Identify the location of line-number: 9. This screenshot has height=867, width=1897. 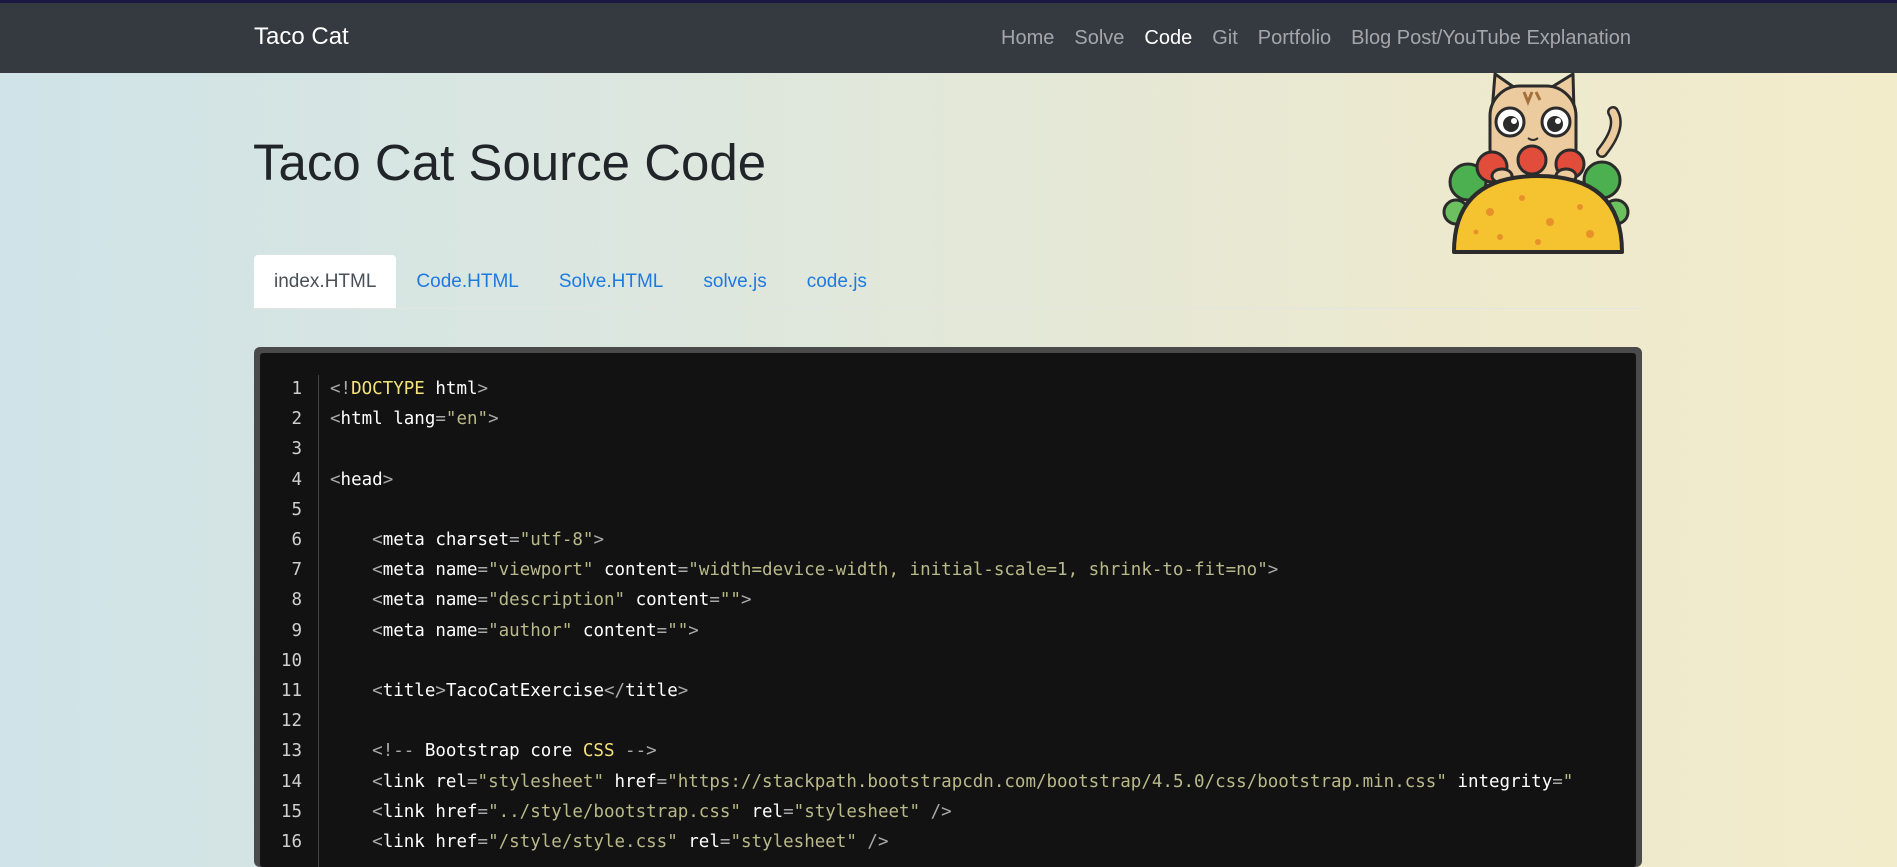
(296, 630).